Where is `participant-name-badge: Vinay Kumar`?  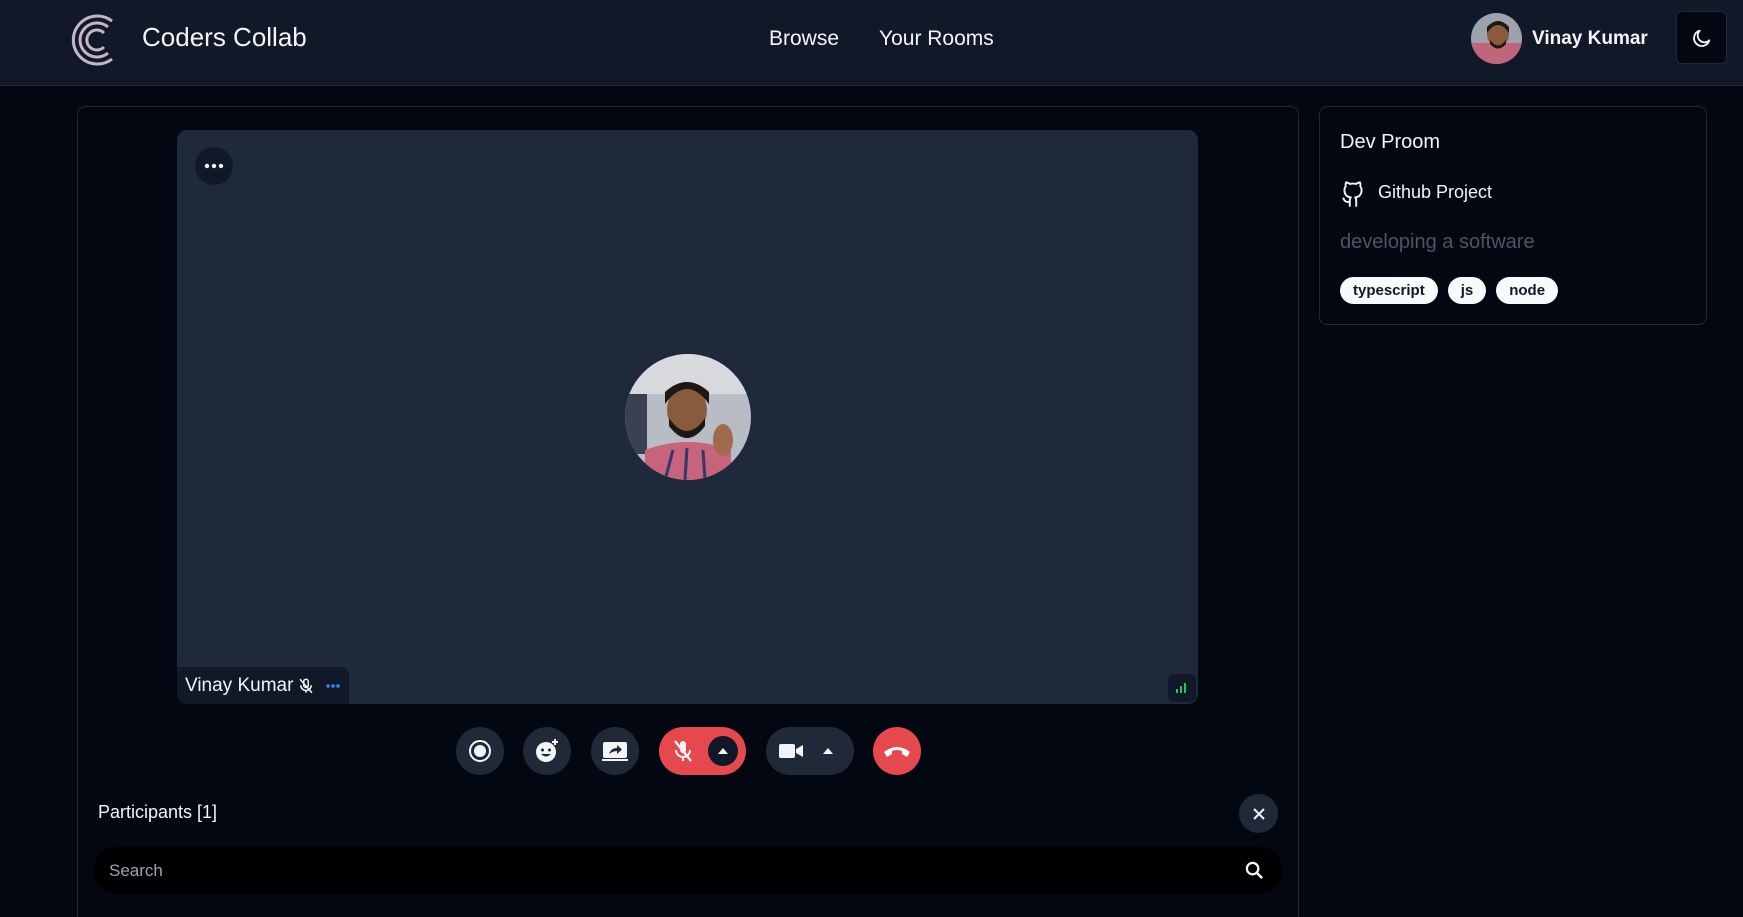
participant-name-badge: Vinay Kumar is located at coordinates (263, 685).